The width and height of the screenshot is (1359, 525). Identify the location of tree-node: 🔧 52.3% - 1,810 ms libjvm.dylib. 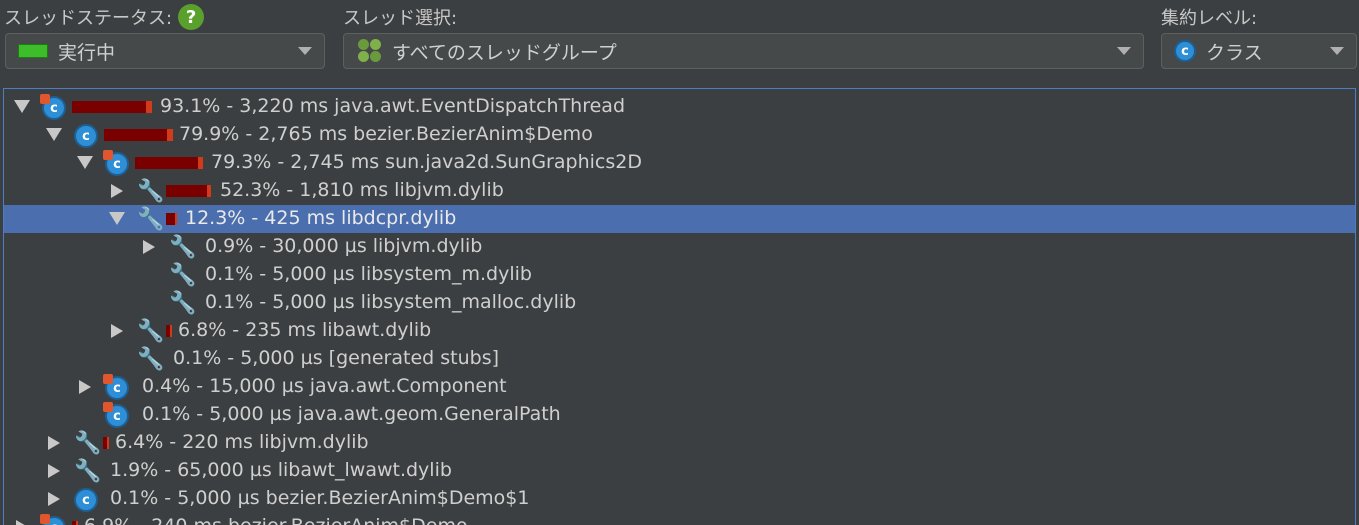
(679, 191).